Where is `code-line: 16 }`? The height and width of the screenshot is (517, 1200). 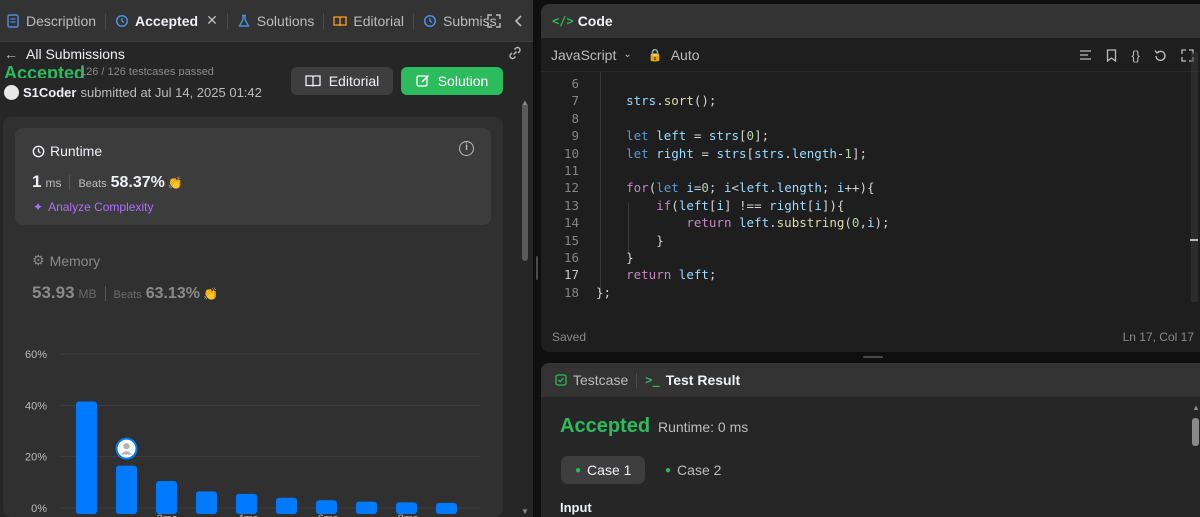 code-line: 16 } is located at coordinates (861, 257).